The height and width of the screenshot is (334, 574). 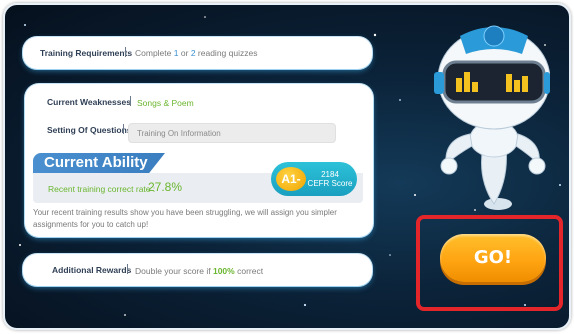 I want to click on rewards-percent: 100%, so click(x=223, y=271).